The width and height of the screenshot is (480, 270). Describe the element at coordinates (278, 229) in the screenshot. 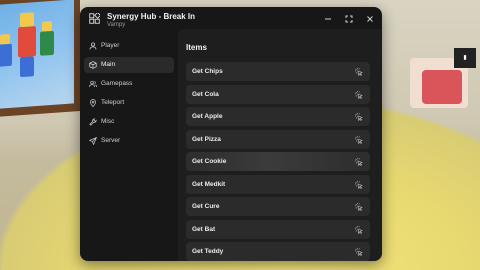

I see `get-bat-button: Get Bat` at that location.